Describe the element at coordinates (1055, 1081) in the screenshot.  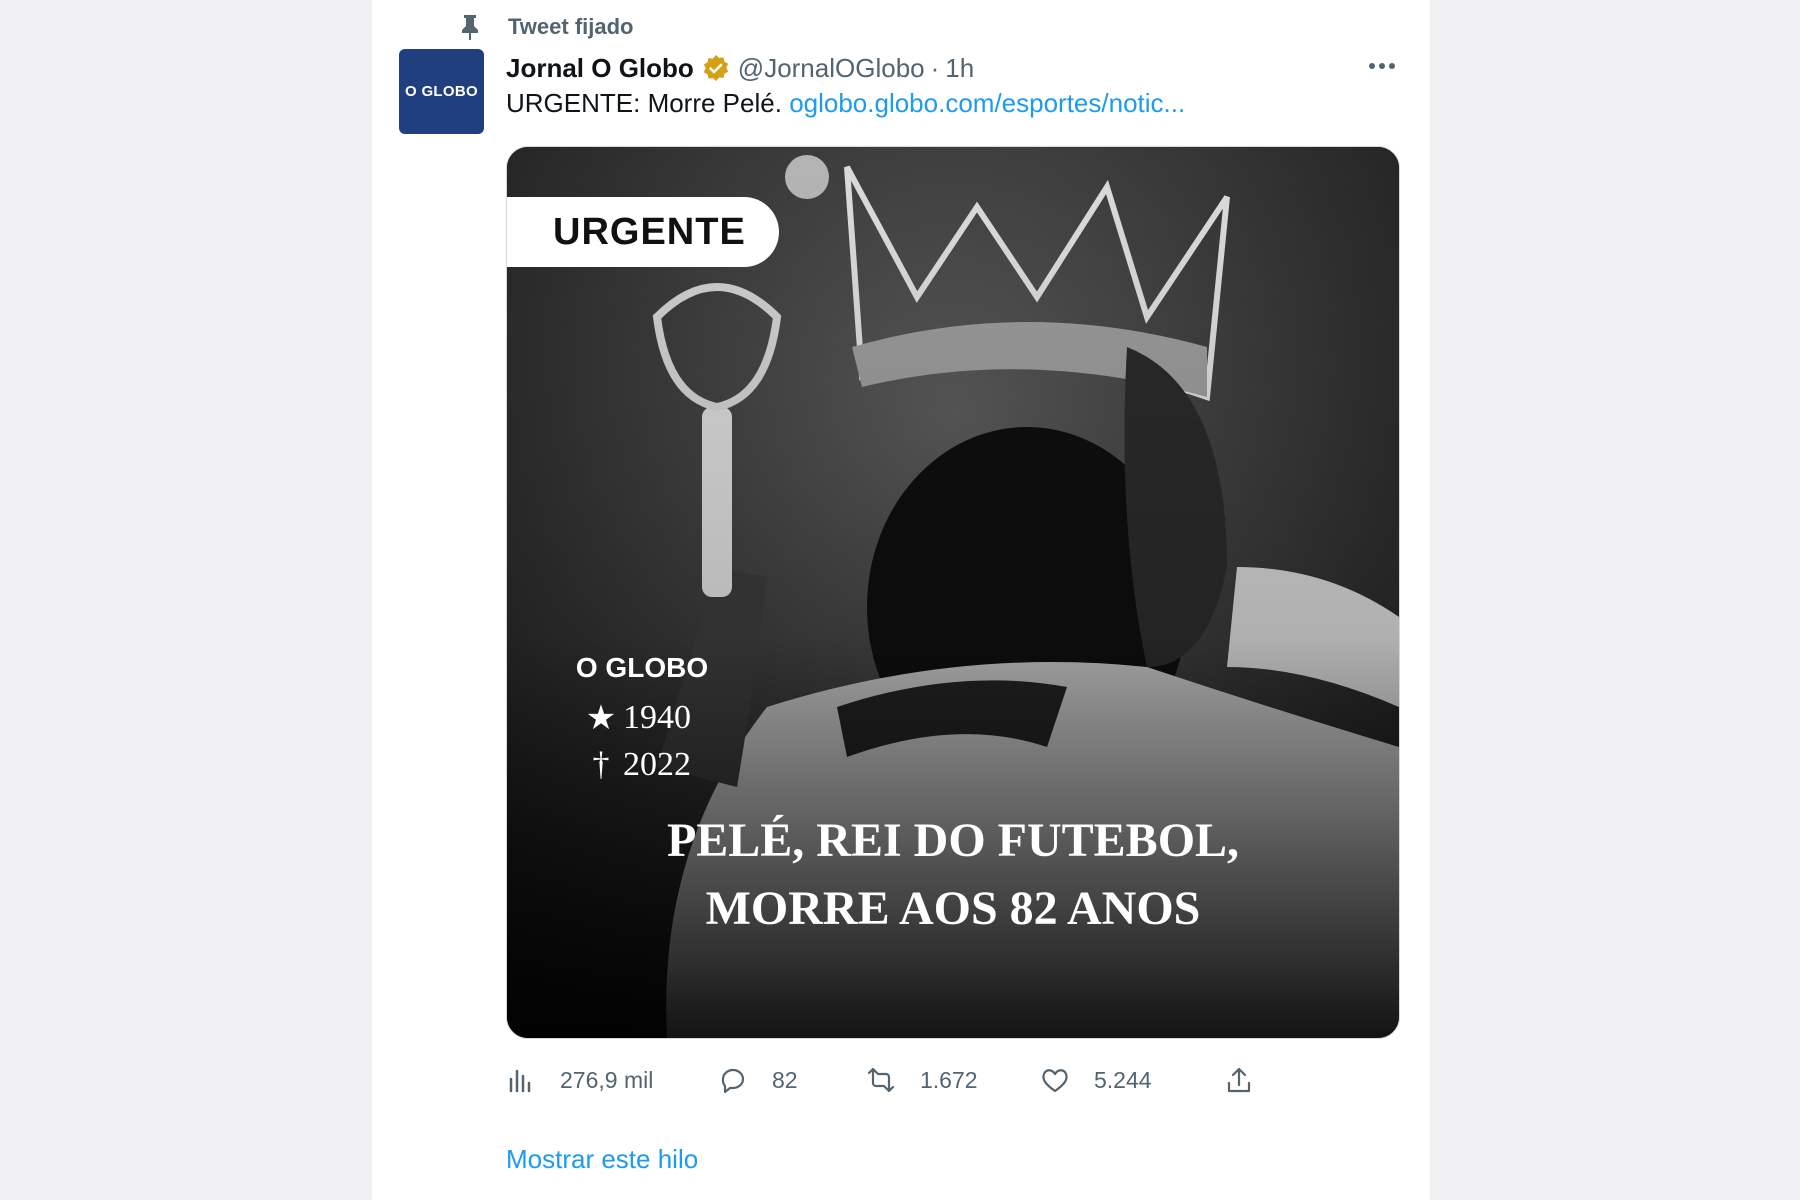
I see `heart-icon` at that location.